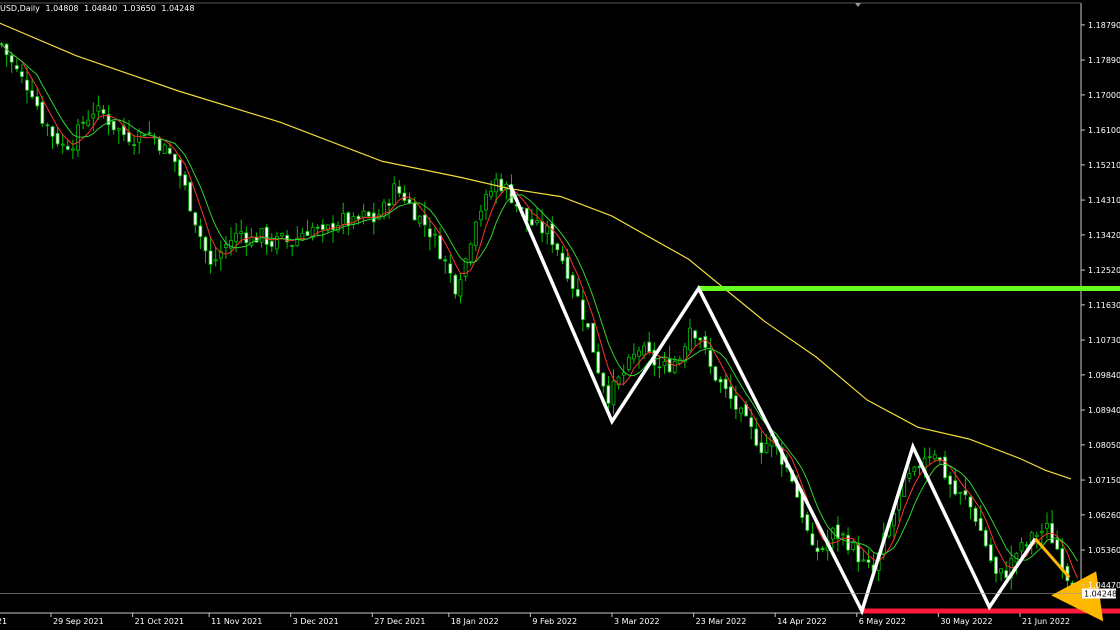 This screenshot has height=630, width=1120. Describe the element at coordinates (721, 621) in the screenshot. I see `time-tick-label: 23 Mar 2022` at that location.